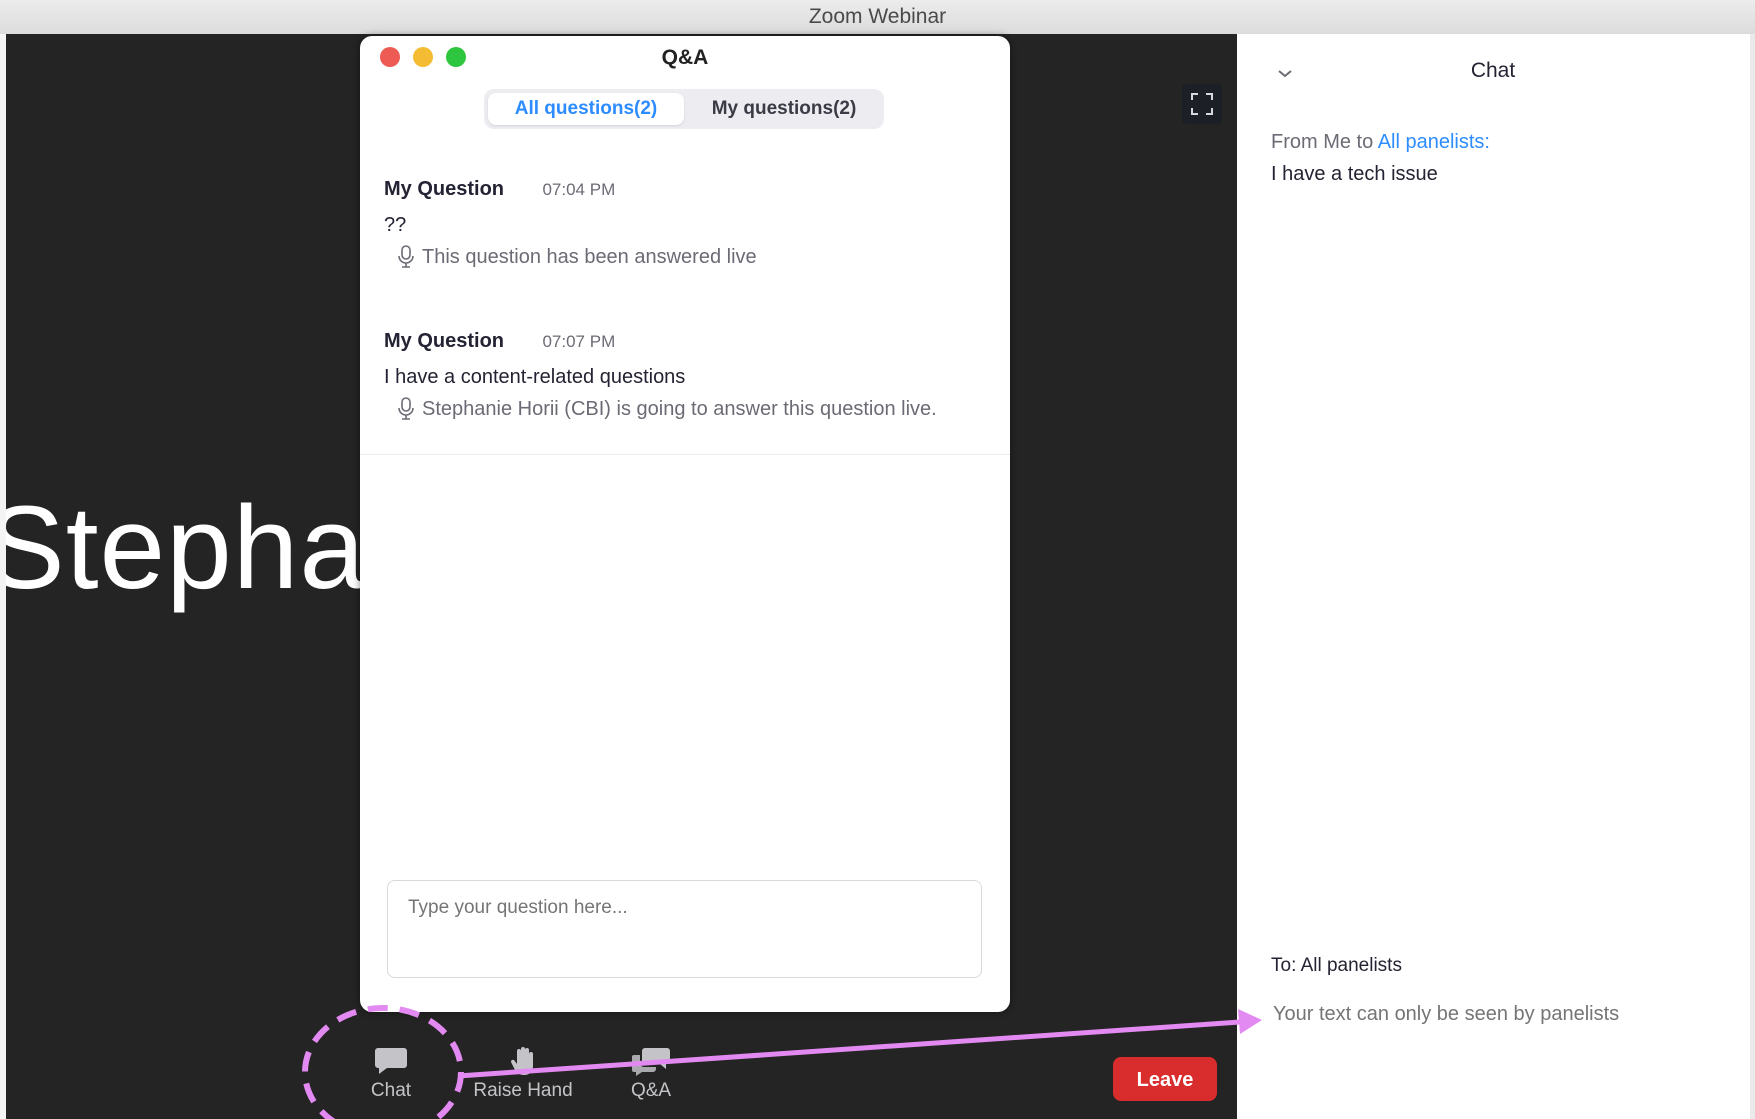 The width and height of the screenshot is (1755, 1119). What do you see at coordinates (383, 1062) in the screenshot?
I see `annotation-highlight-circle` at bounding box center [383, 1062].